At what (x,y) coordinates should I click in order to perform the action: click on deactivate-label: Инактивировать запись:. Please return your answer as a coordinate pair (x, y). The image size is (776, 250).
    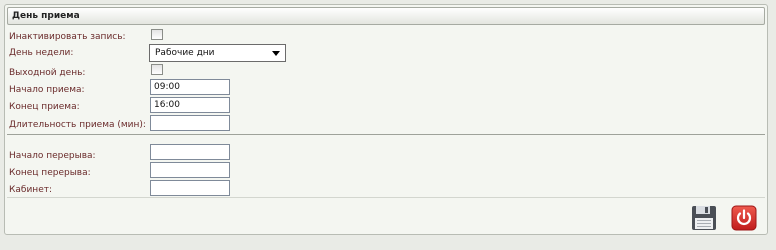
    Looking at the image, I should click on (67, 37).